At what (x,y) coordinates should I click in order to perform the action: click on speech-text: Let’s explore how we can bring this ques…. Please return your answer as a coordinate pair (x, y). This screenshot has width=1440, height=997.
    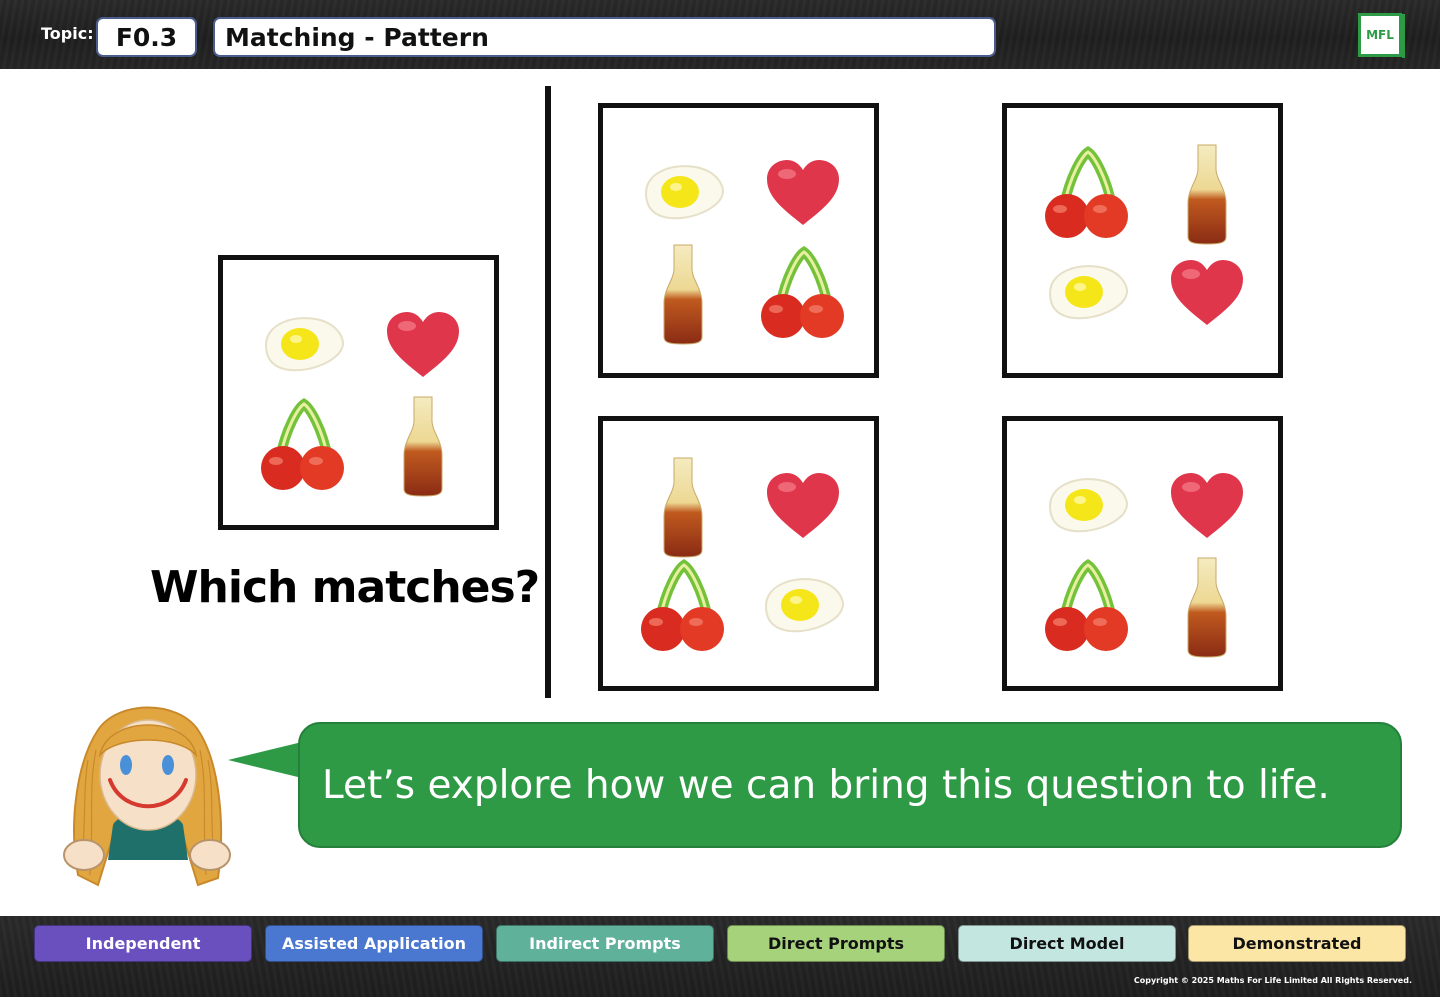
    Looking at the image, I should click on (826, 785).